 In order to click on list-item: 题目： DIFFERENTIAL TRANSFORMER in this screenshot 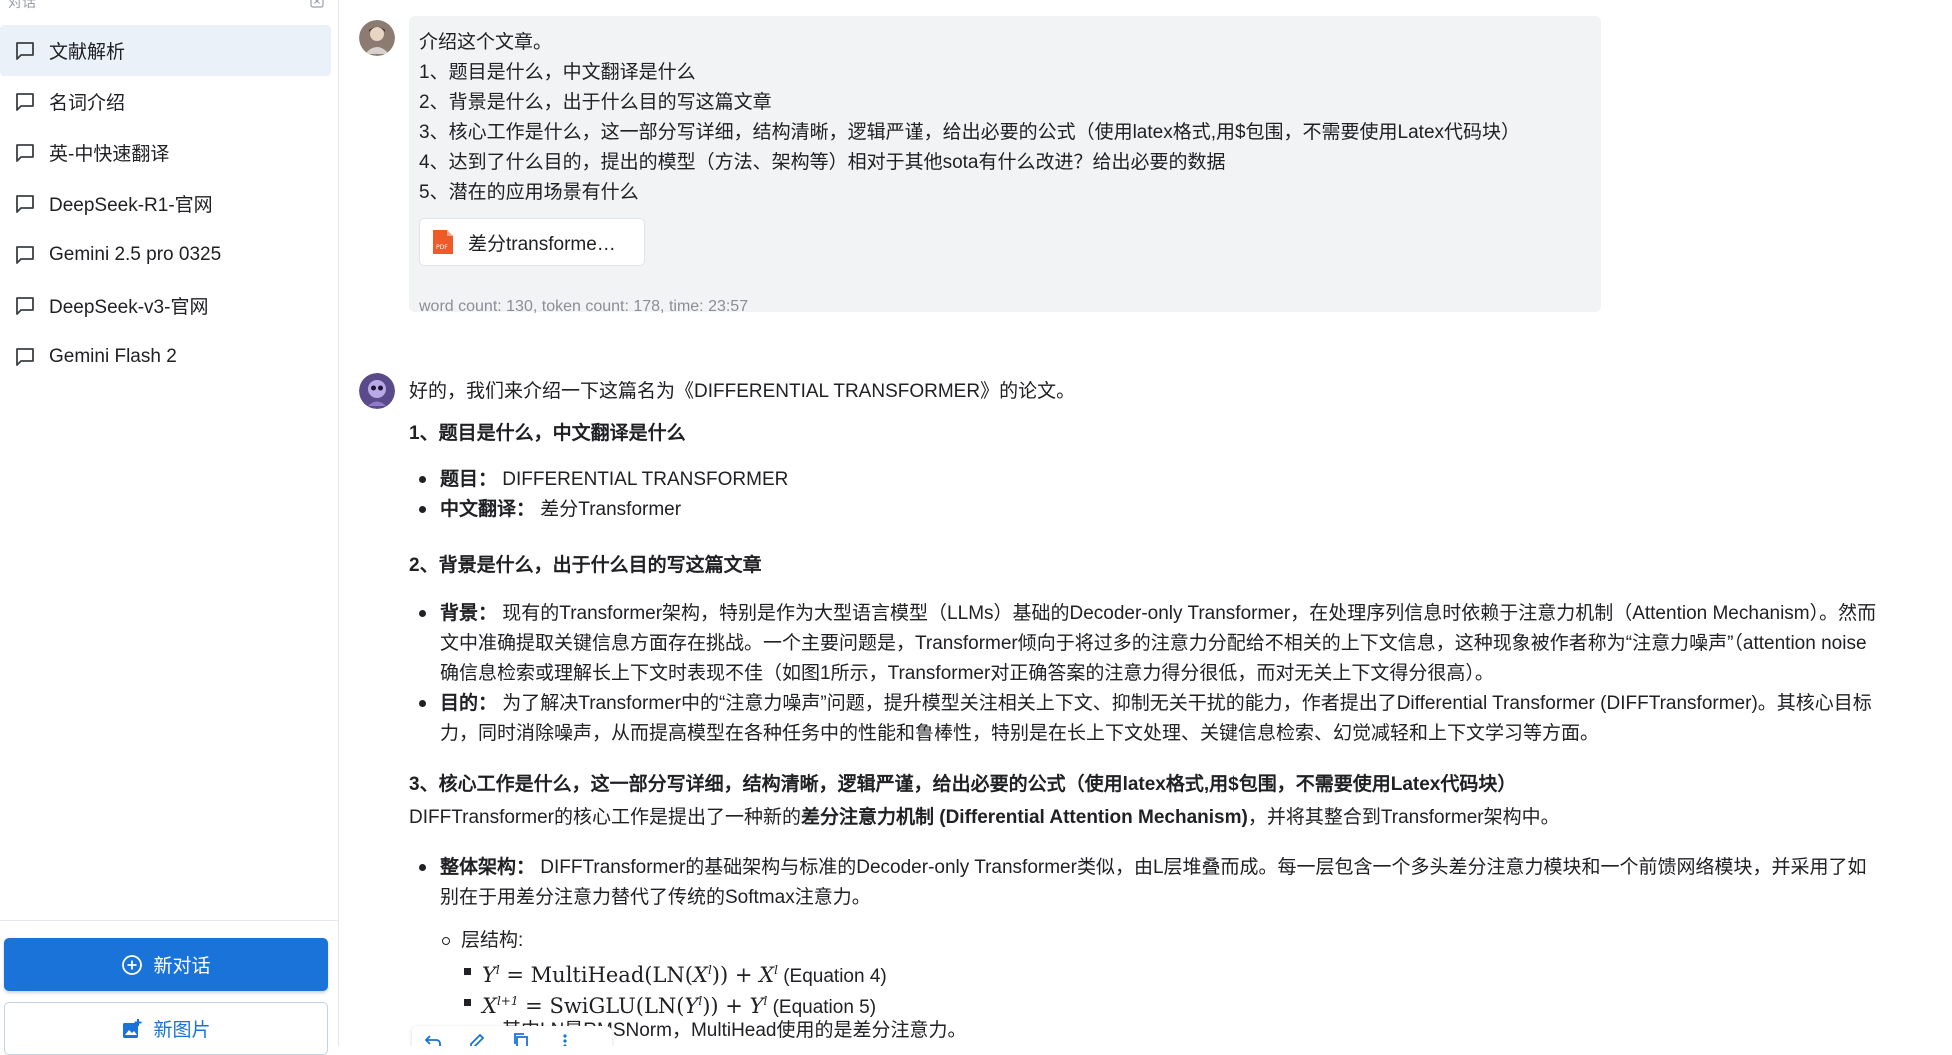, I will do `click(614, 480)`.